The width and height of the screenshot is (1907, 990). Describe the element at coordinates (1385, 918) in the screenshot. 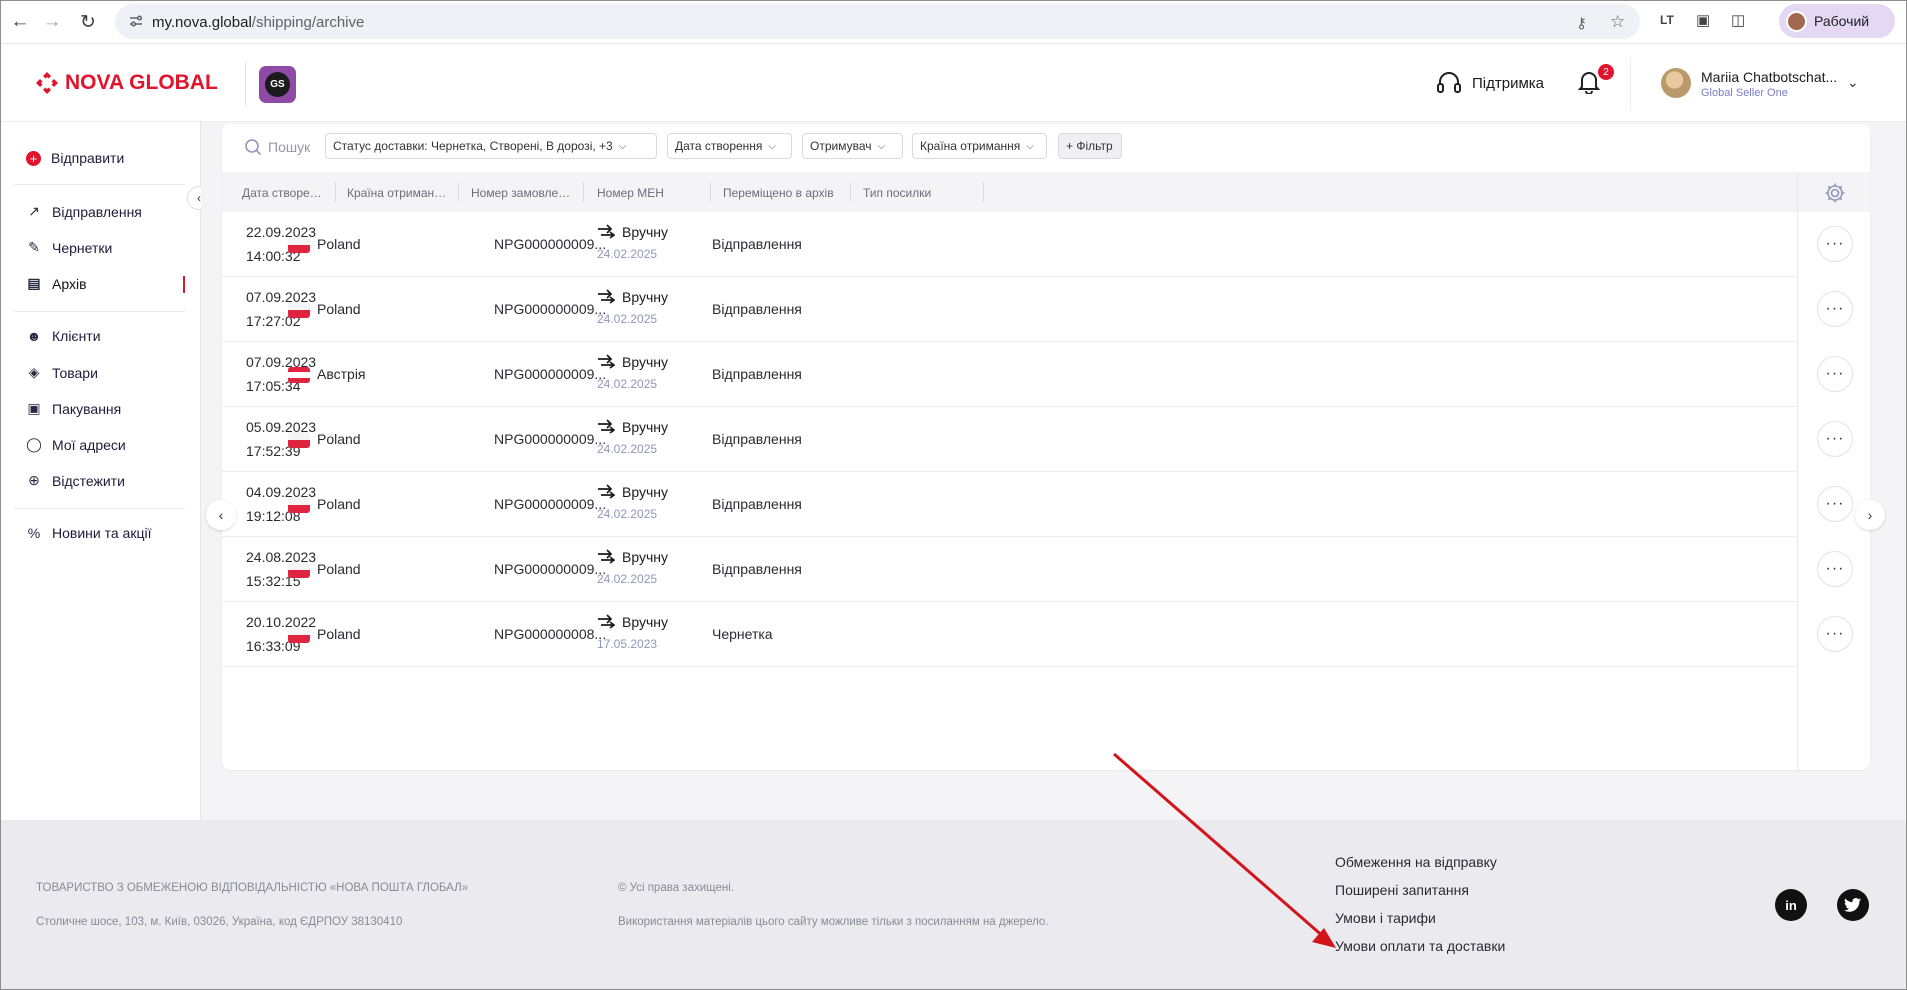

I see `footer-link-terms: Умови і тарифи` at that location.